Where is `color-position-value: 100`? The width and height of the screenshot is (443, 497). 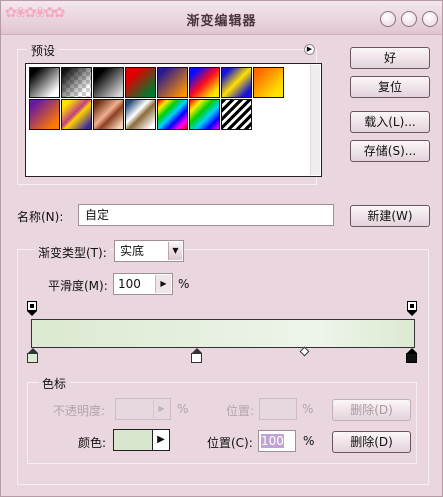 color-position-value: 100 is located at coordinates (272, 441).